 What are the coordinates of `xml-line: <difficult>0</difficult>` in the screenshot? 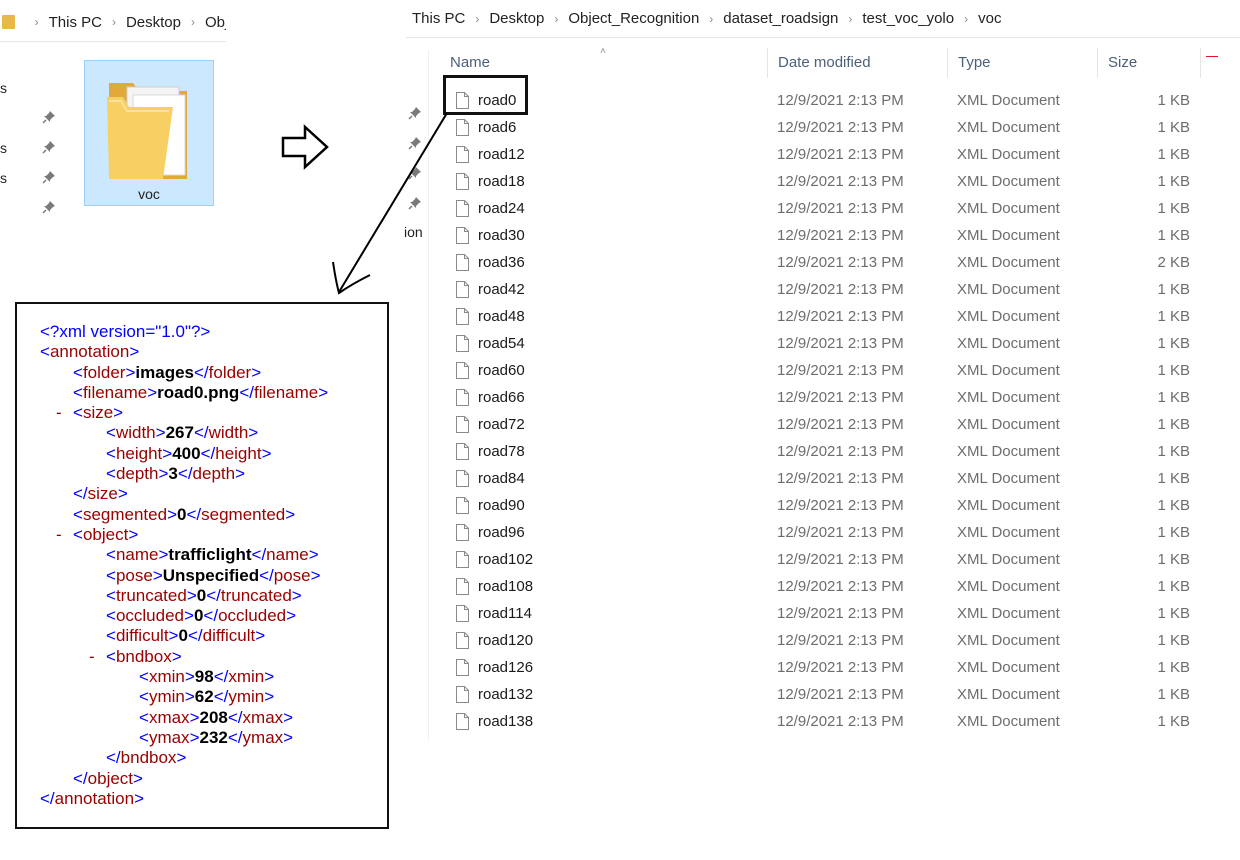 It's located at (186, 636).